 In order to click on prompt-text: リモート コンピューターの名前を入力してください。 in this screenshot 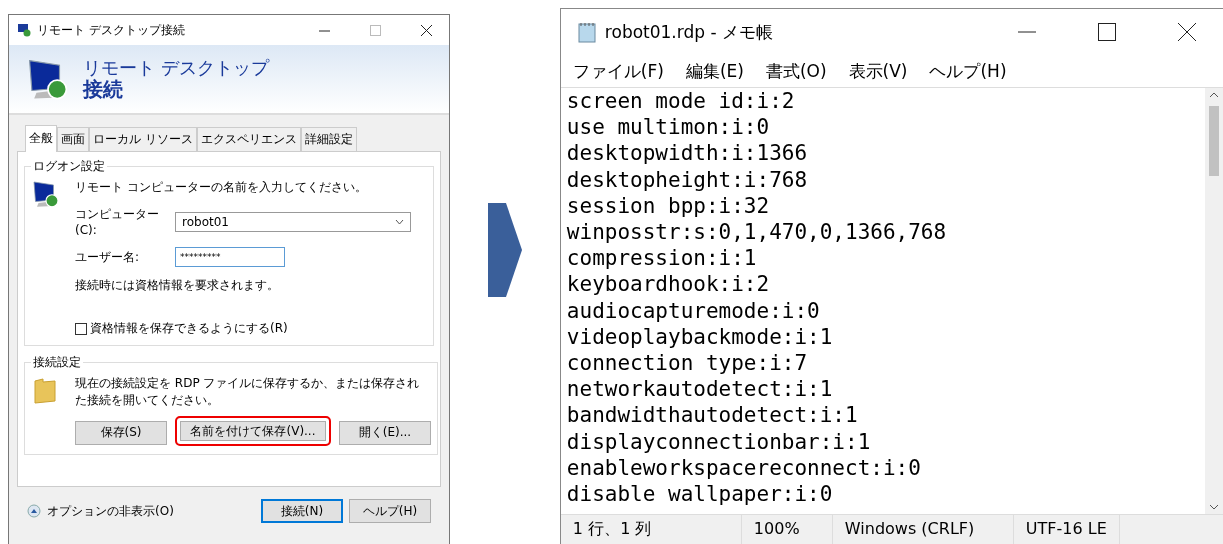, I will do `click(221, 187)`.